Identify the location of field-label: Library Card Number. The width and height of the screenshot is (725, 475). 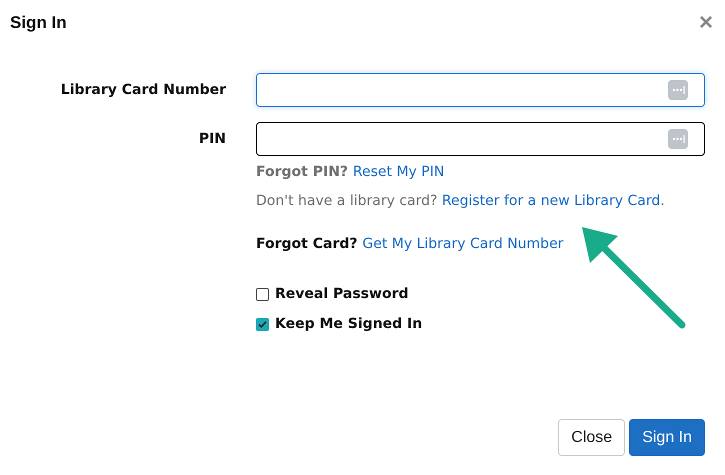
(143, 90).